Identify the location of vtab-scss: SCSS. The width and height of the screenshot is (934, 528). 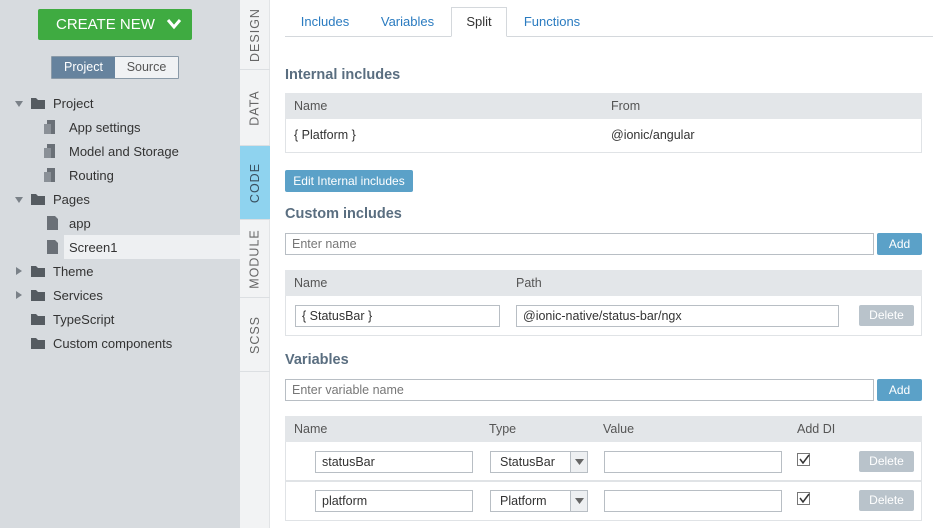
(255, 335).